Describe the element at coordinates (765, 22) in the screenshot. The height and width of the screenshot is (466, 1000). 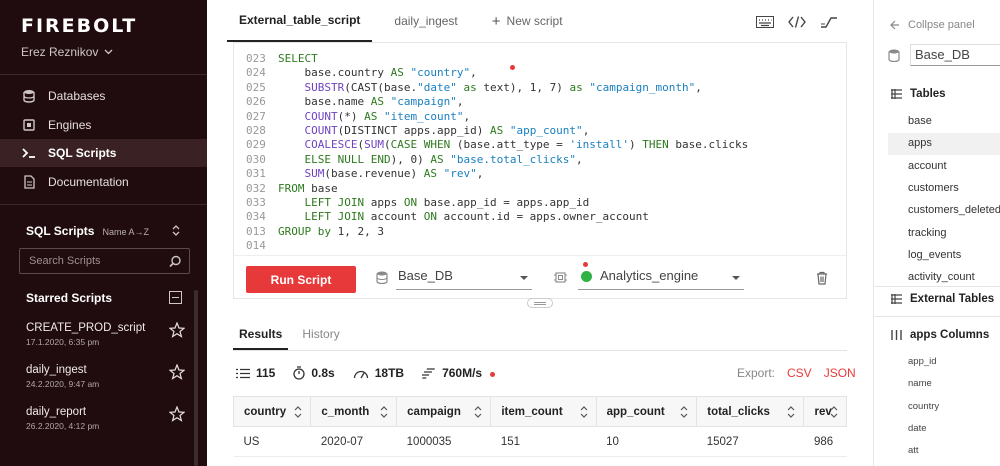
I see `keyboard-icon` at that location.